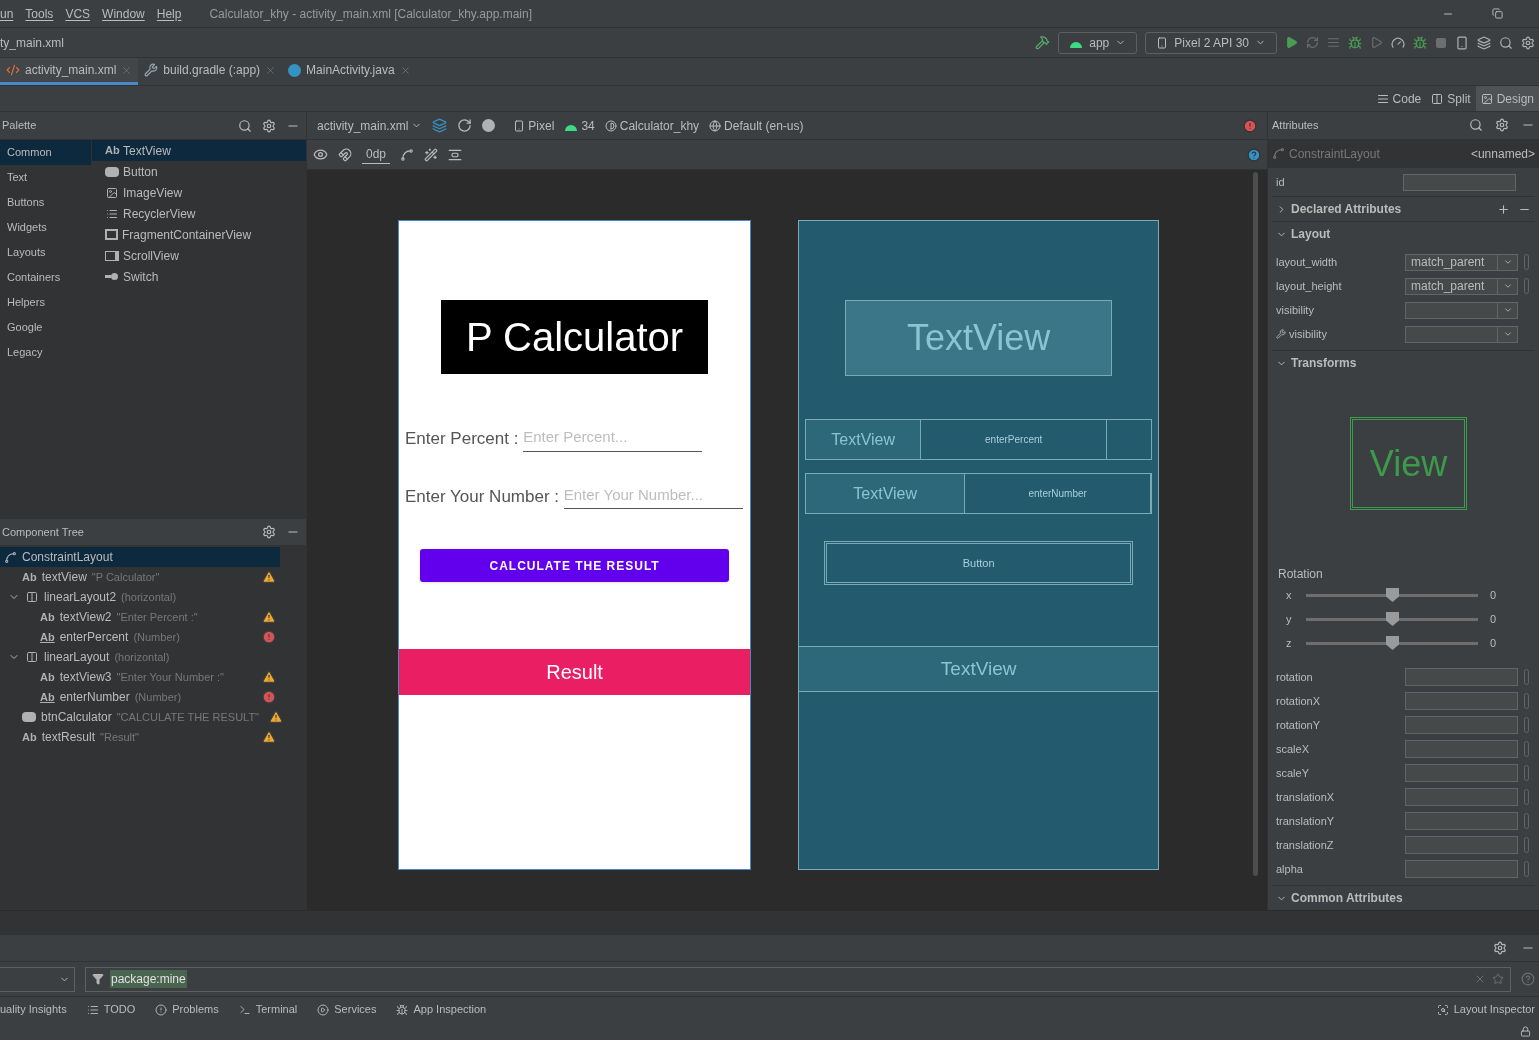 Image resolution: width=1539 pixels, height=1040 pixels. What do you see at coordinates (10, 13) in the screenshot?
I see `menu-item: un` at bounding box center [10, 13].